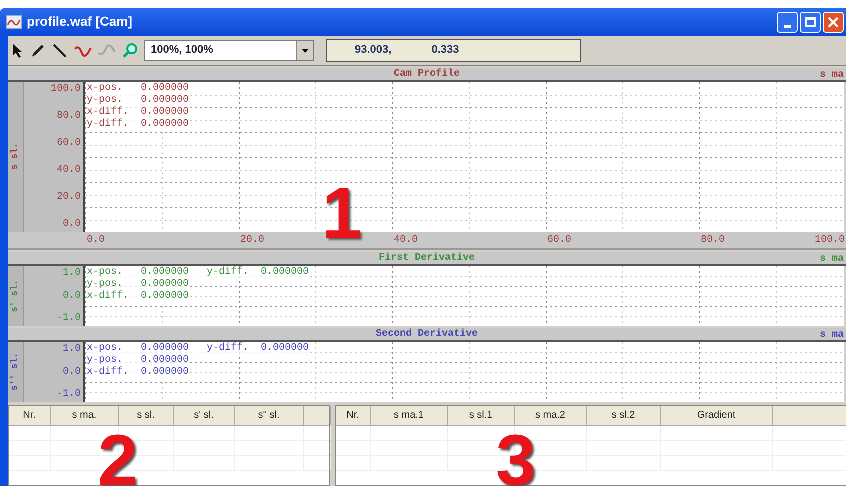 Image resolution: width=846 pixels, height=486 pixels. Describe the element at coordinates (407, 241) in the screenshot. I see `x-tick-label: 40.0` at that location.